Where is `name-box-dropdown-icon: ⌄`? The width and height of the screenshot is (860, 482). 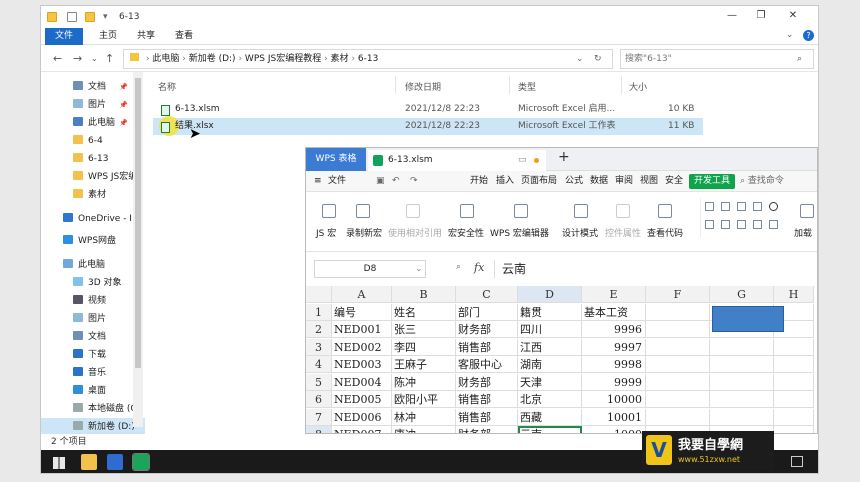
name-box-dropdown-icon: ⌄ is located at coordinates (419, 269).